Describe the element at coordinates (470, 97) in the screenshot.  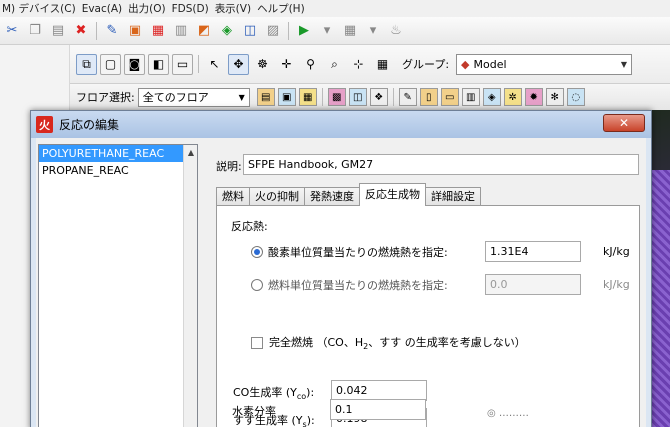
I see `stair-tool-icon: ▥` at that location.